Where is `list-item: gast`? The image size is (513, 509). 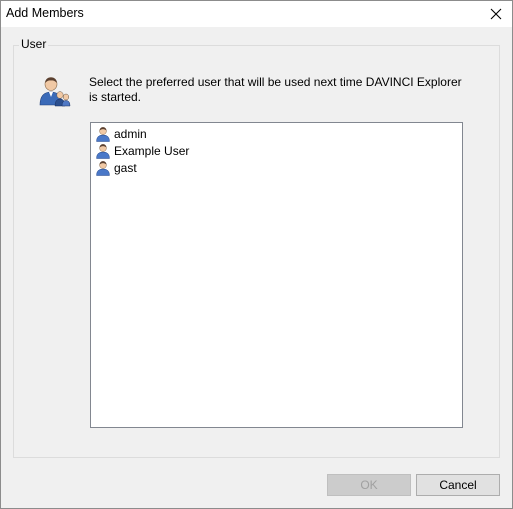
list-item: gast is located at coordinates (116, 167).